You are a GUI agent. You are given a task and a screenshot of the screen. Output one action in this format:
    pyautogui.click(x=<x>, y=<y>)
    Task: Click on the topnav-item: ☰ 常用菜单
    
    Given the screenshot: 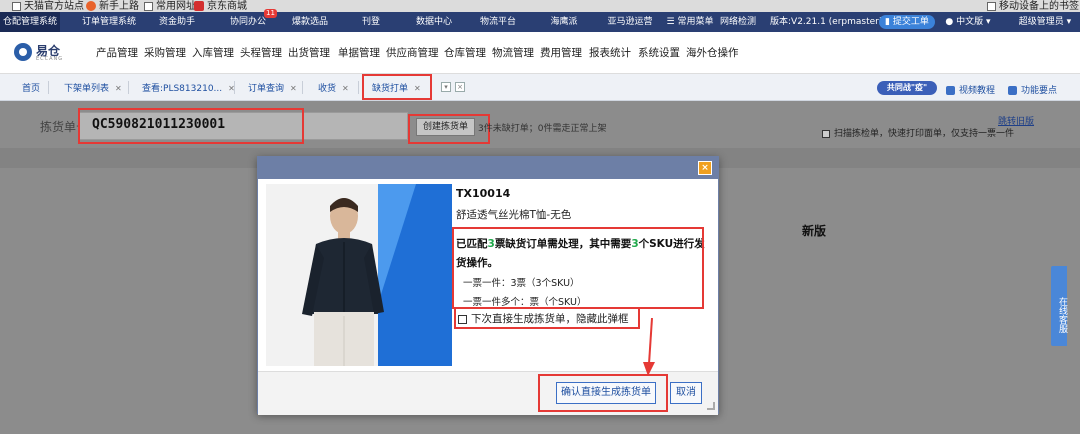 What is the action you would take?
    pyautogui.click(x=690, y=22)
    